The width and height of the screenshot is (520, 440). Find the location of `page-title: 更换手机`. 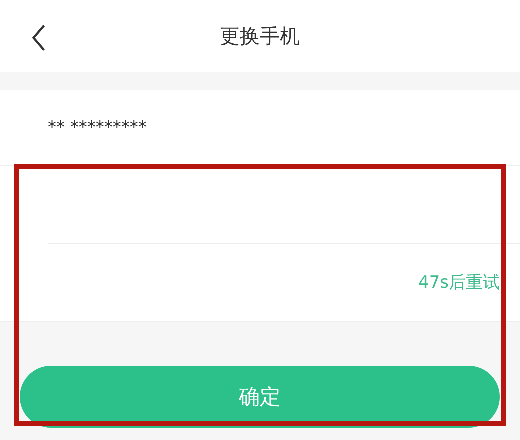

page-title: 更换手机 is located at coordinates (260, 36).